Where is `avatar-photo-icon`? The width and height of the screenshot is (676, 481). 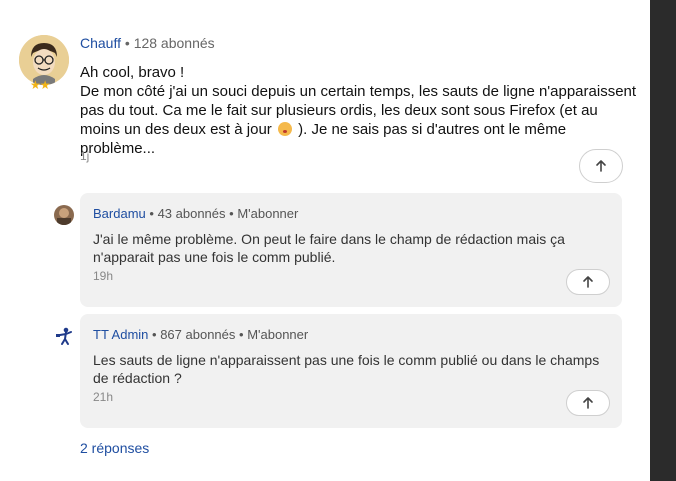 avatar-photo-icon is located at coordinates (64, 215).